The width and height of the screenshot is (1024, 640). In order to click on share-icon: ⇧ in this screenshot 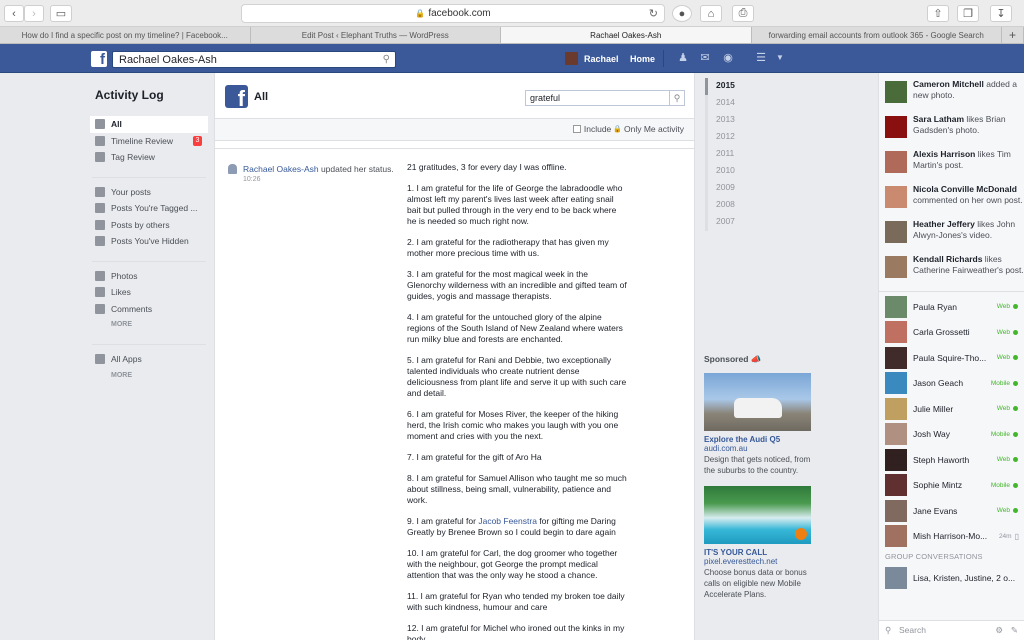, I will do `click(938, 13)`.